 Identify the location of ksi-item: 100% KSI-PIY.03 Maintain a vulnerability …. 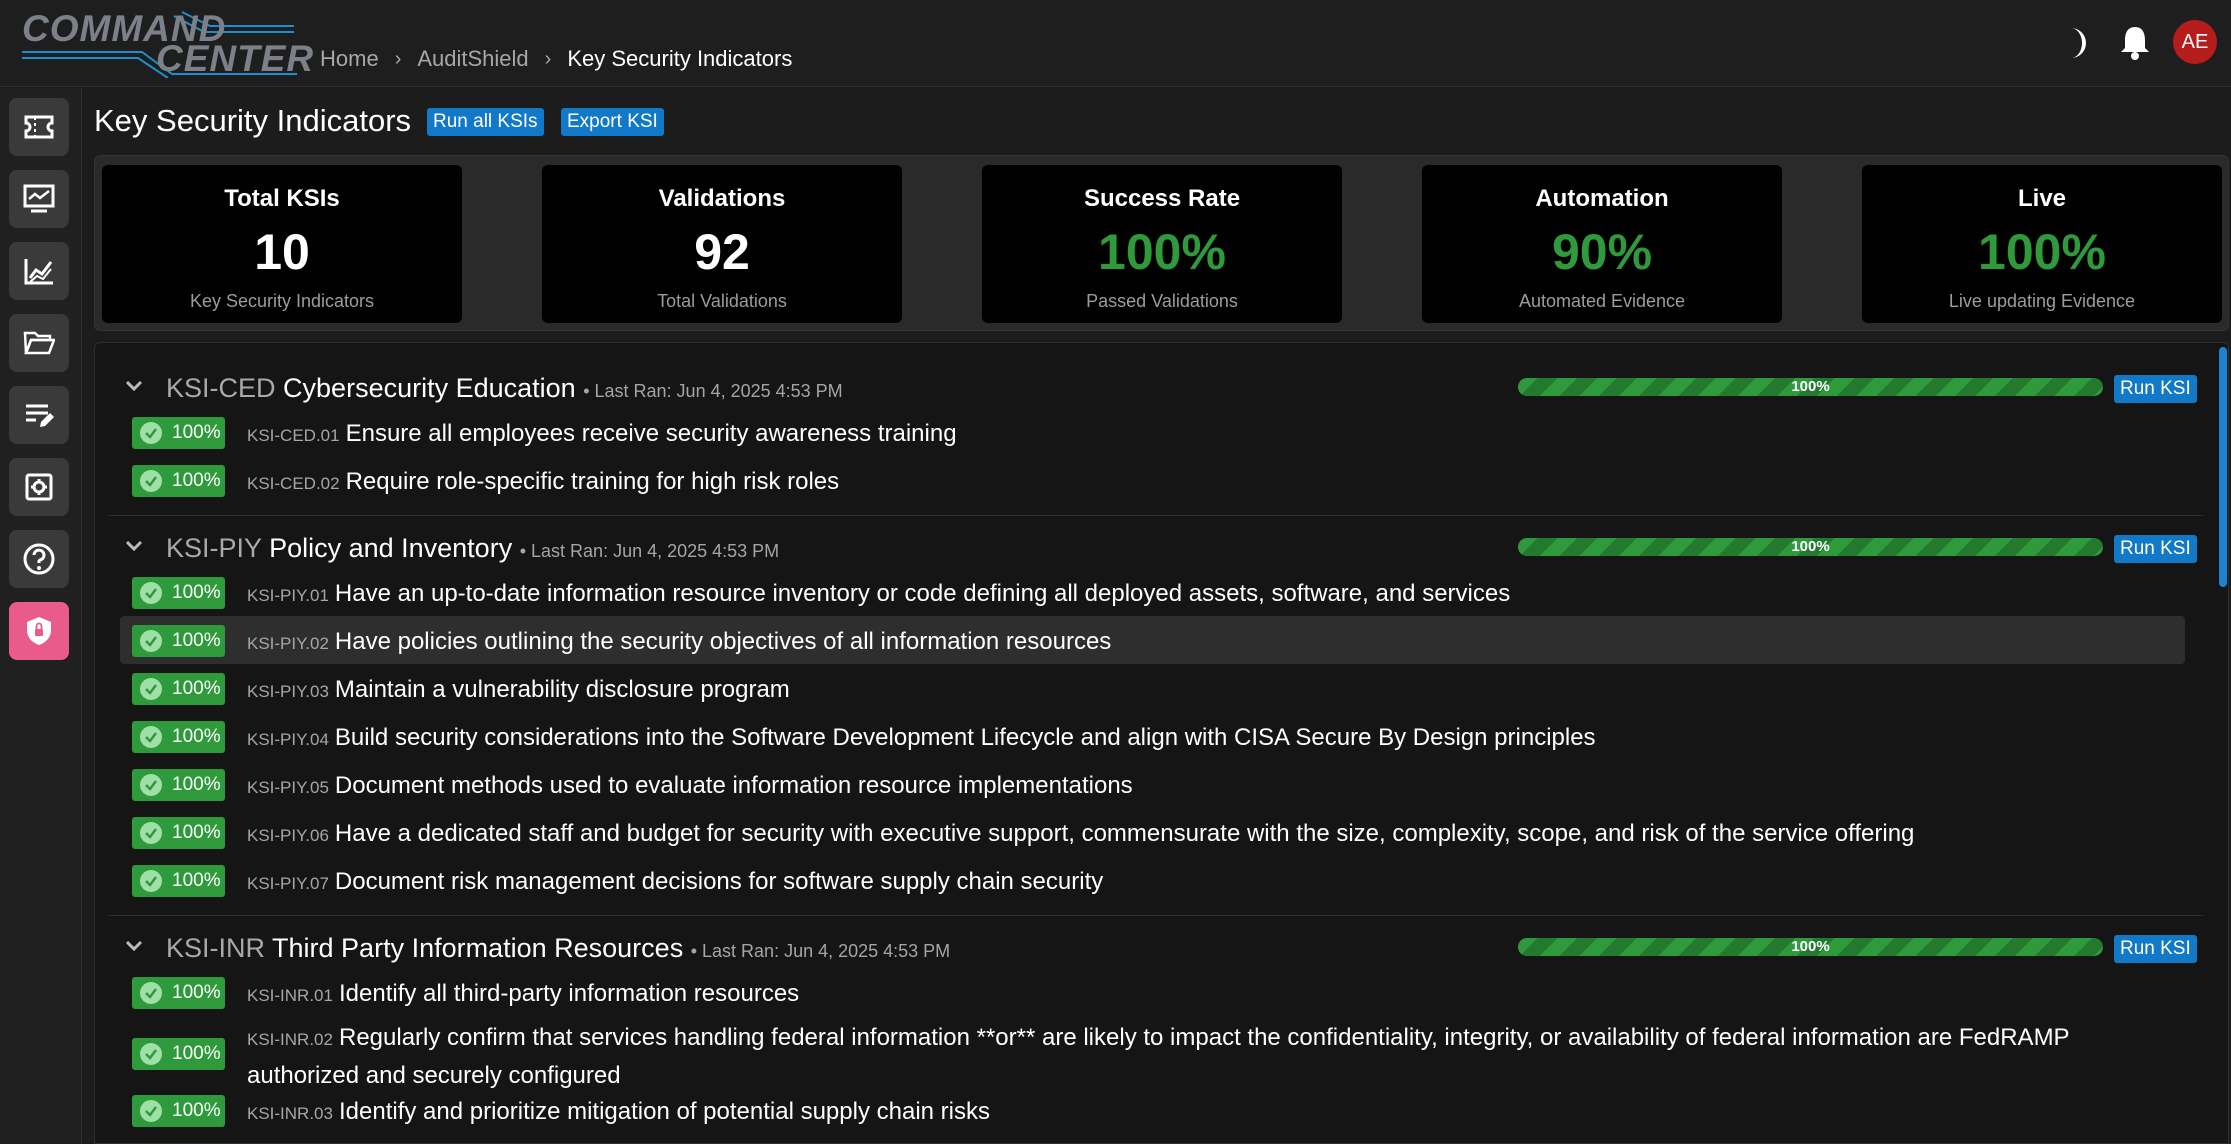
(1155, 688).